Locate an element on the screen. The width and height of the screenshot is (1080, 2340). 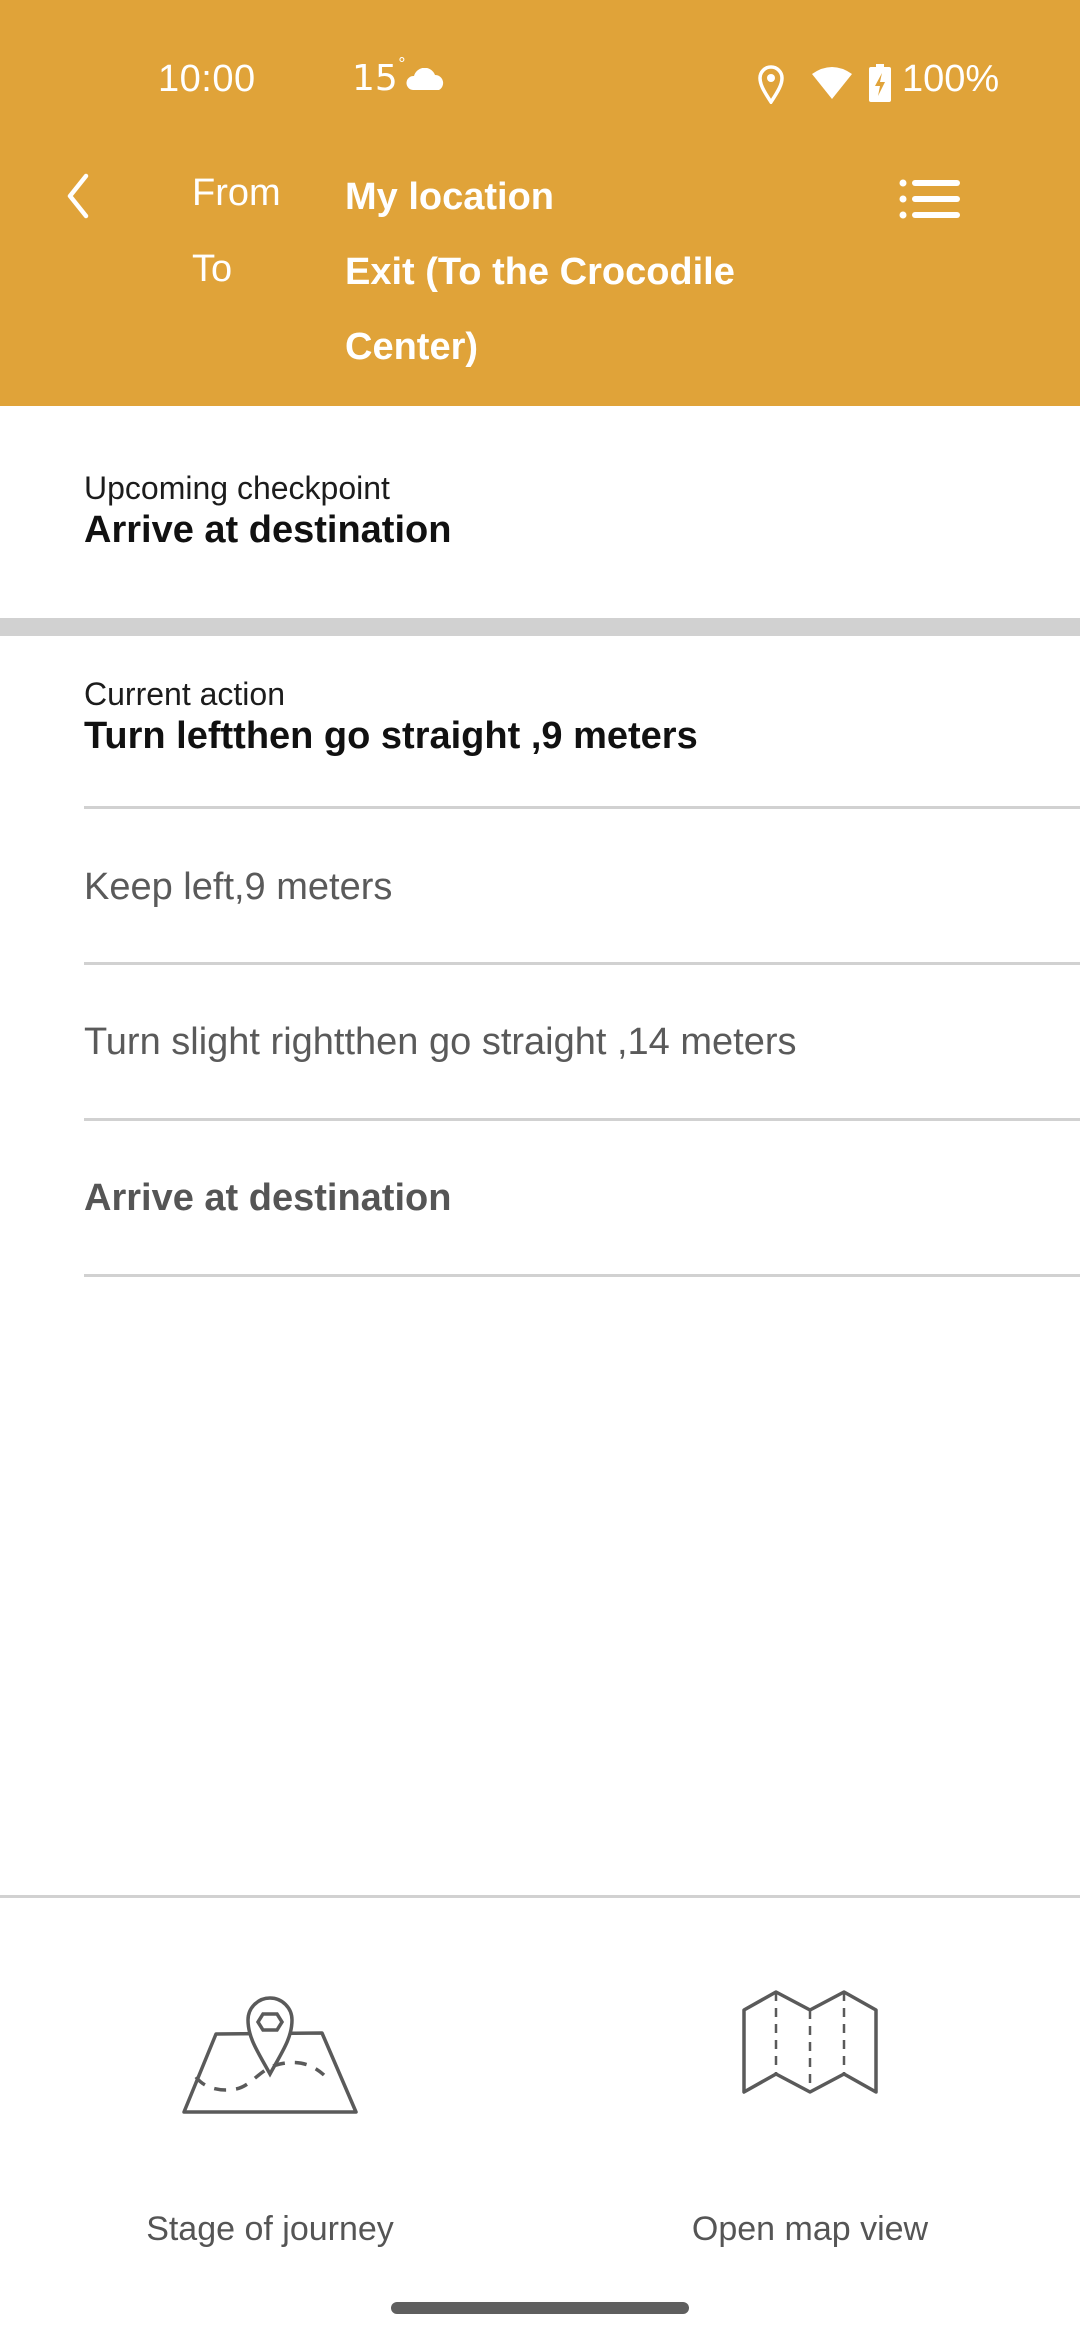
stage-of-journey-button: Stage of journey is located at coordinates (270, 2110).